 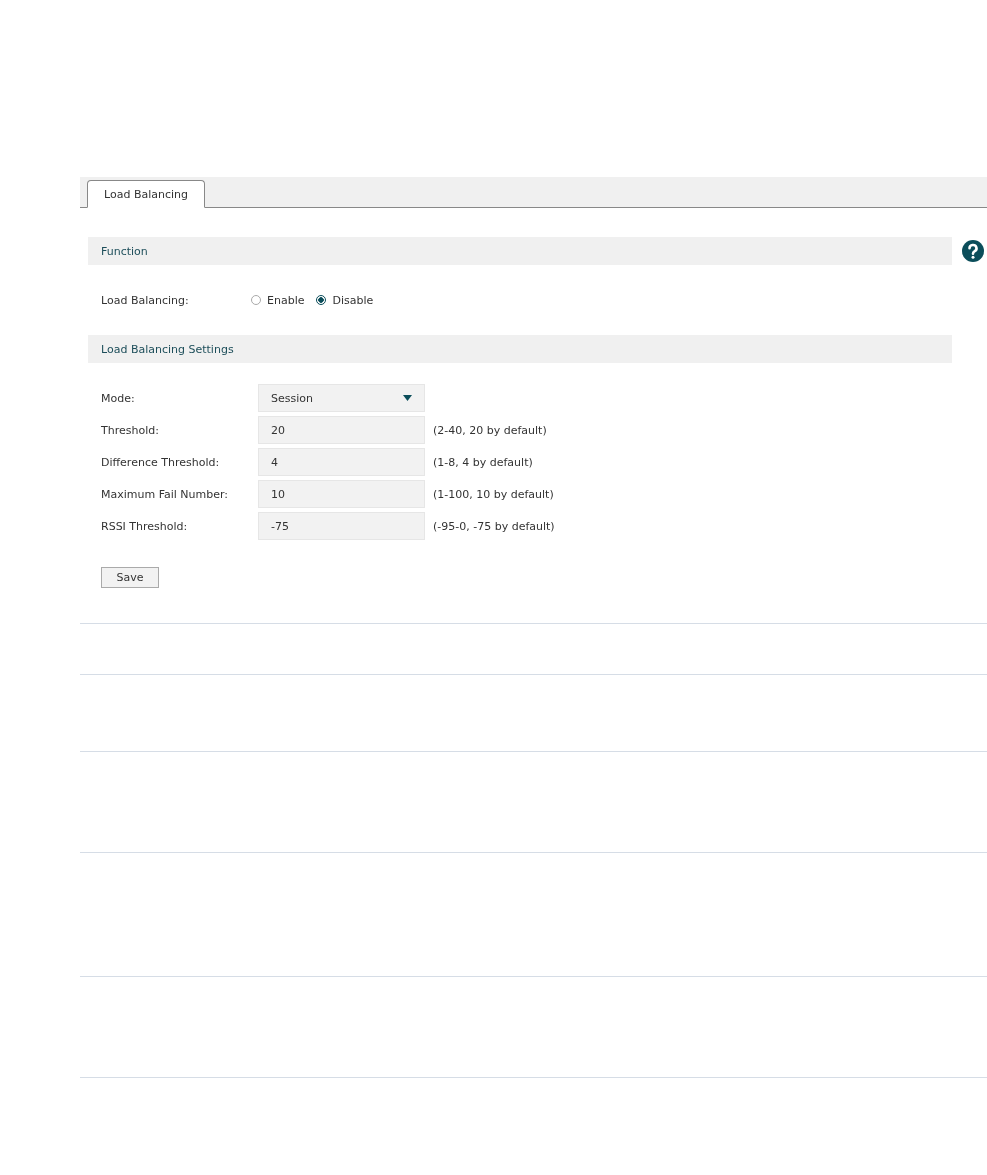 I want to click on field-label: RSSI Threshold:, so click(x=145, y=526).